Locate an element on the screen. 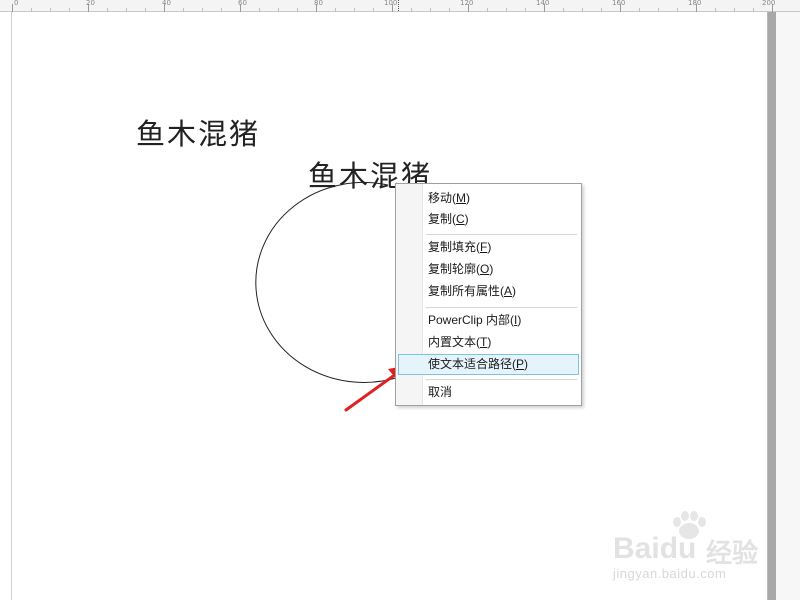  watermark-brand-bai: Bai is located at coordinates (636, 548).